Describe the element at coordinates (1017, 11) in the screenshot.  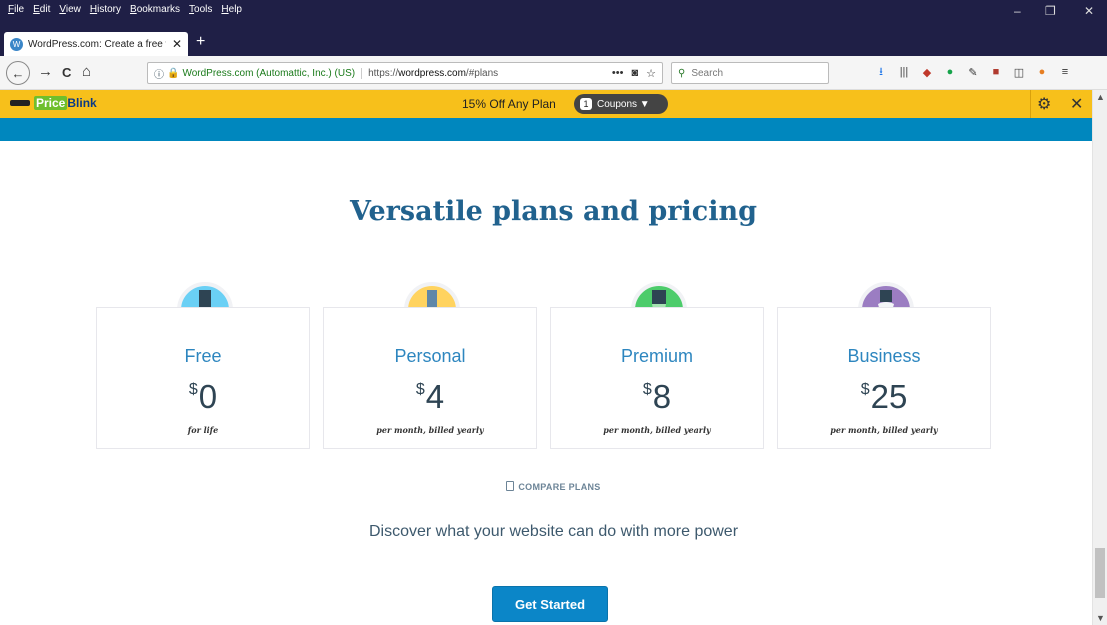
I see `minimize-button: –` at that location.